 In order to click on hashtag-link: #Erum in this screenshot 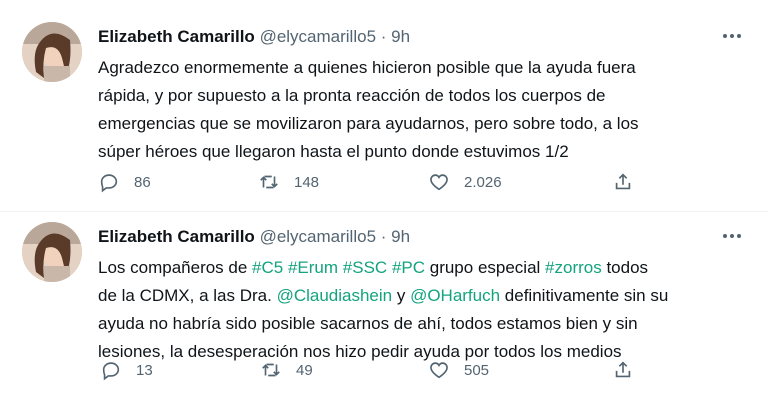, I will do `click(313, 267)`.